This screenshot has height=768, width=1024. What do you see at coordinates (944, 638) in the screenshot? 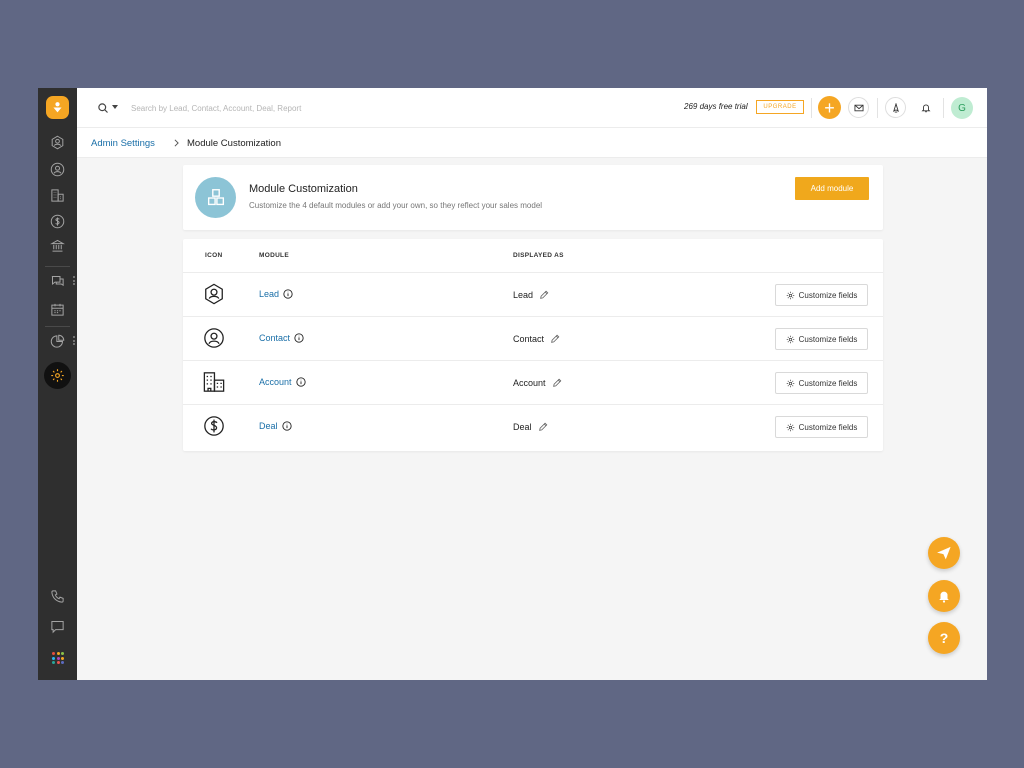
I see `help-fab-button: ?` at bounding box center [944, 638].